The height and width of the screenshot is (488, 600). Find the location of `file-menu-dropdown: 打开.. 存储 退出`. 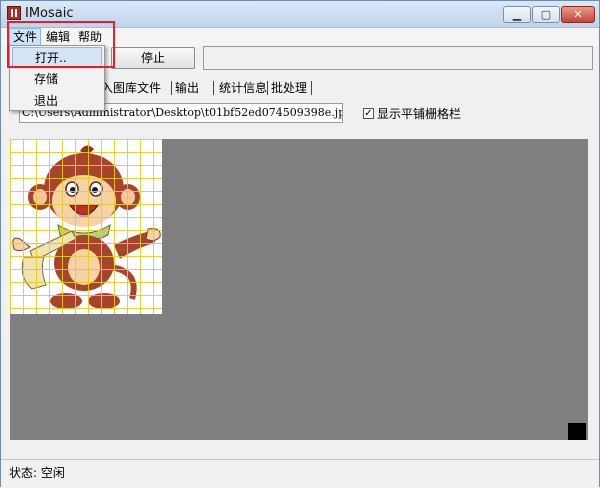

file-menu-dropdown: 打开.. 存储 退出 is located at coordinates (57, 78).